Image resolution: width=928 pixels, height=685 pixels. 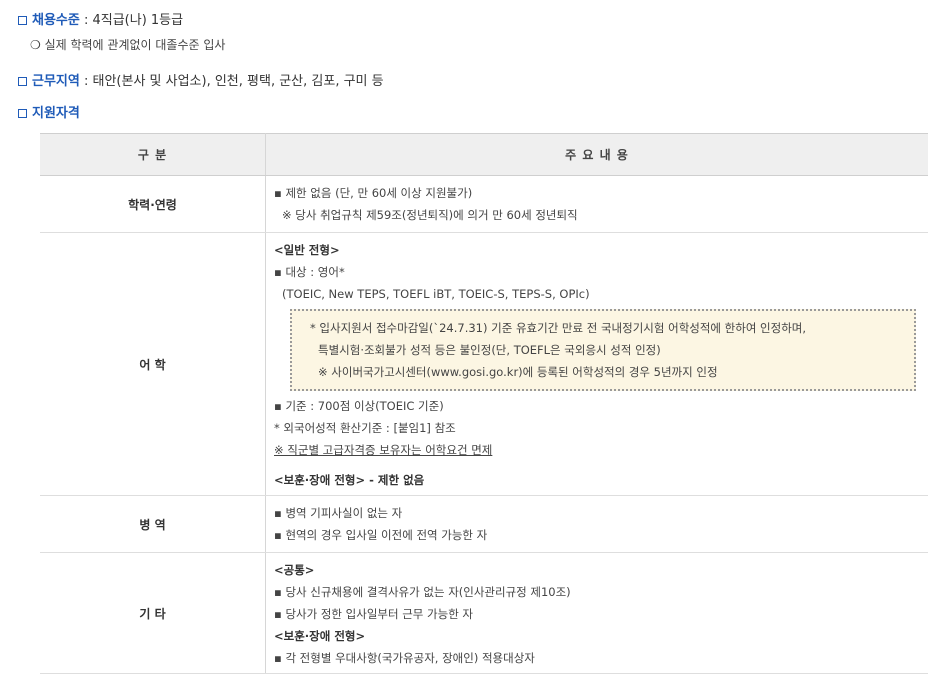 What do you see at coordinates (596, 154) in the screenshot?
I see `header-content: 주 요 내 용` at bounding box center [596, 154].